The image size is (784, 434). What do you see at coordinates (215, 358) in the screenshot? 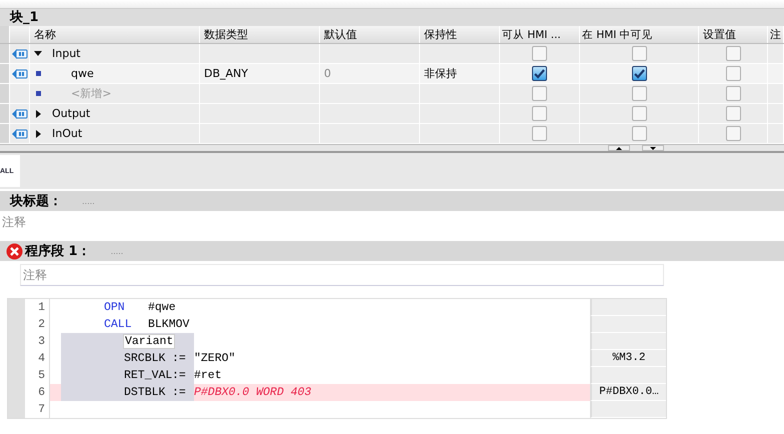
I see `parameter-value: "ZERO"` at bounding box center [215, 358].